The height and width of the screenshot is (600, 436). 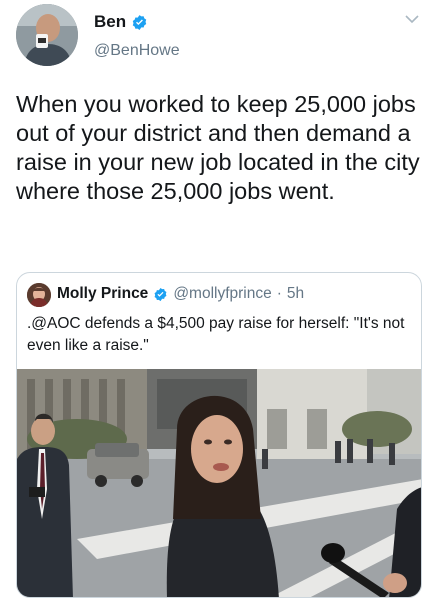 What do you see at coordinates (295, 294) in the screenshot?
I see `quoted-timestamp: 5h` at bounding box center [295, 294].